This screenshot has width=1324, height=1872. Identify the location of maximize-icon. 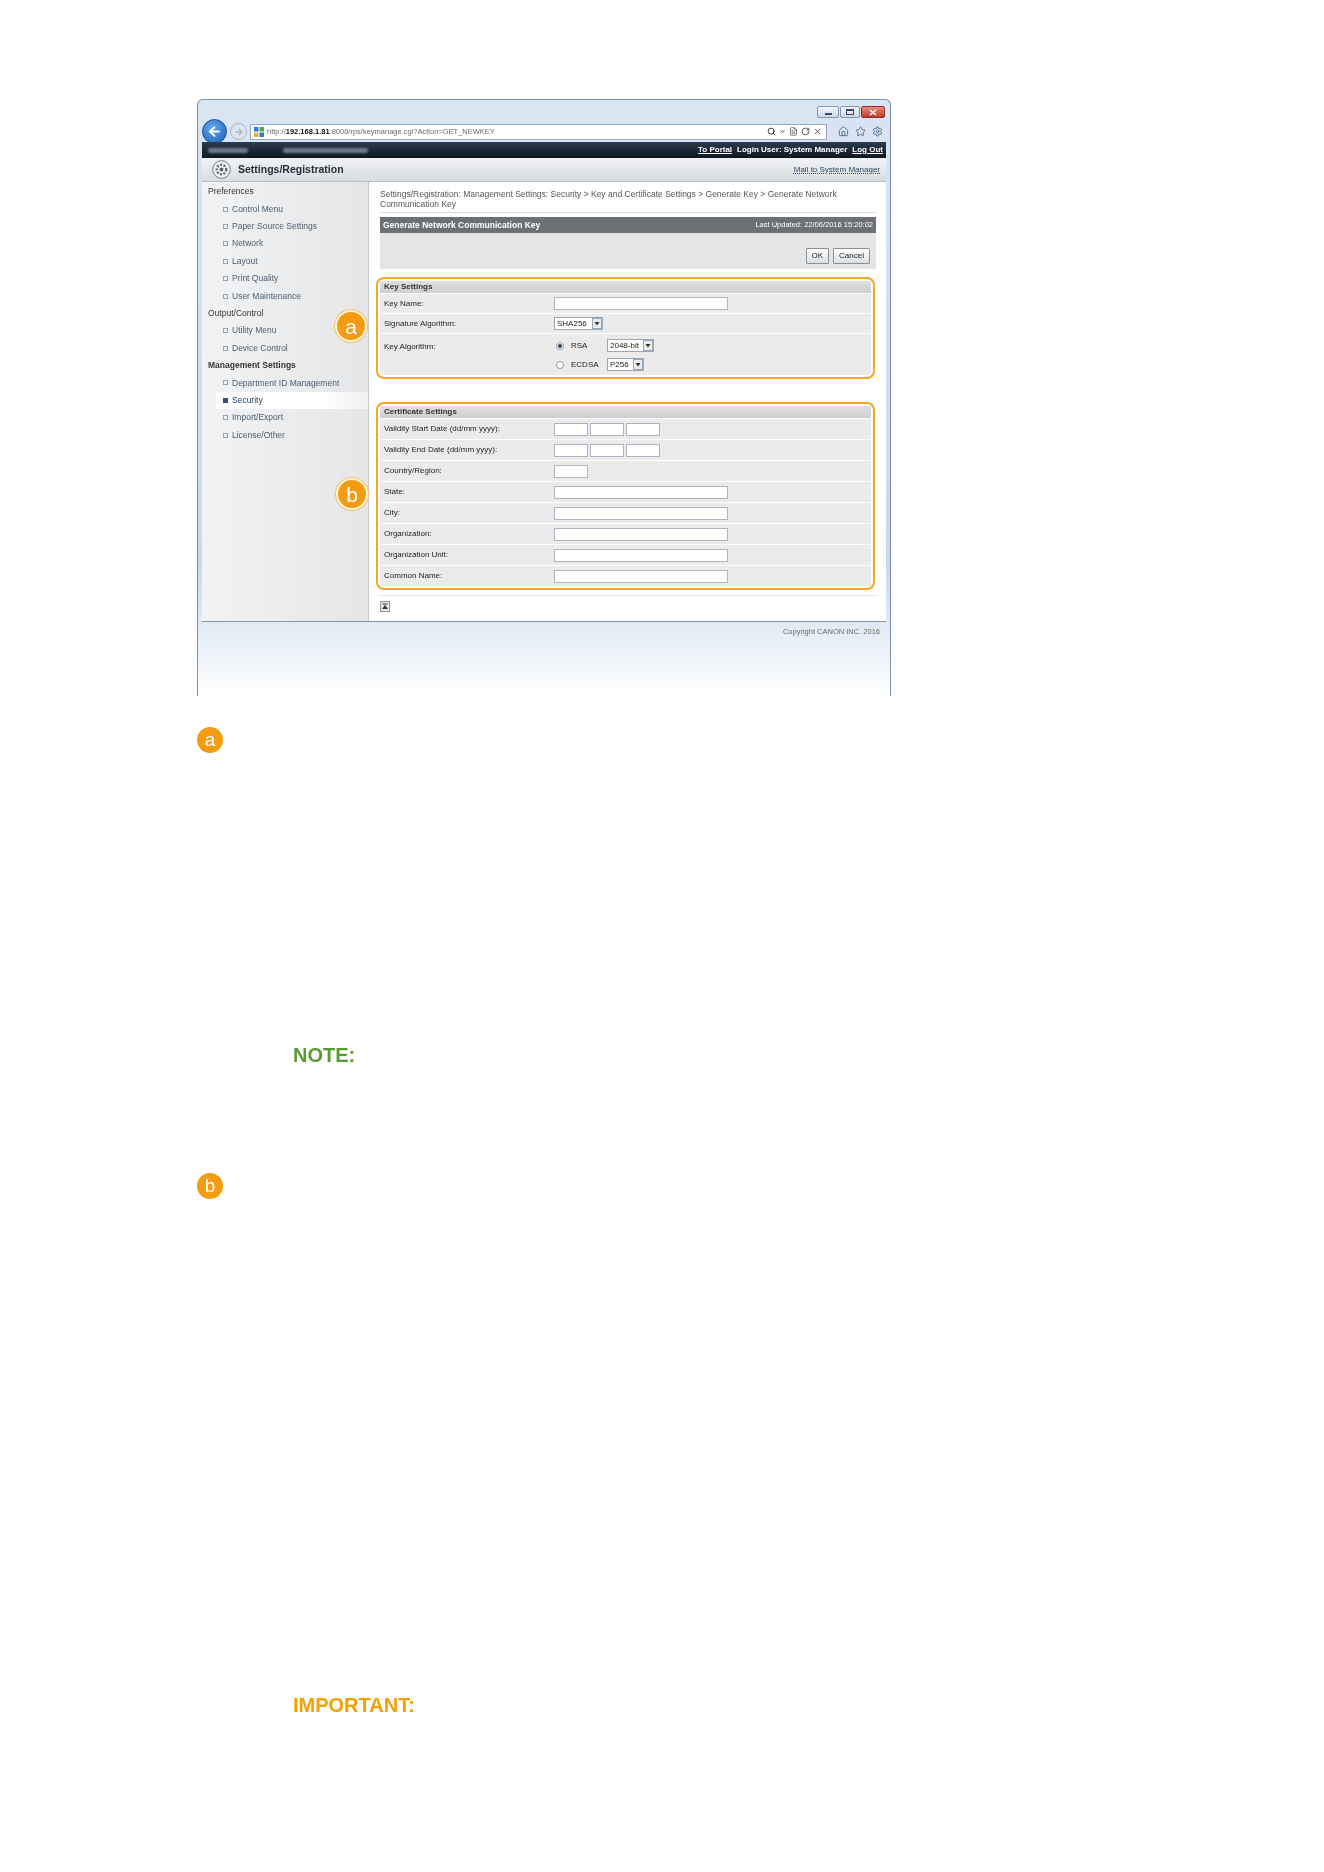
(850, 112).